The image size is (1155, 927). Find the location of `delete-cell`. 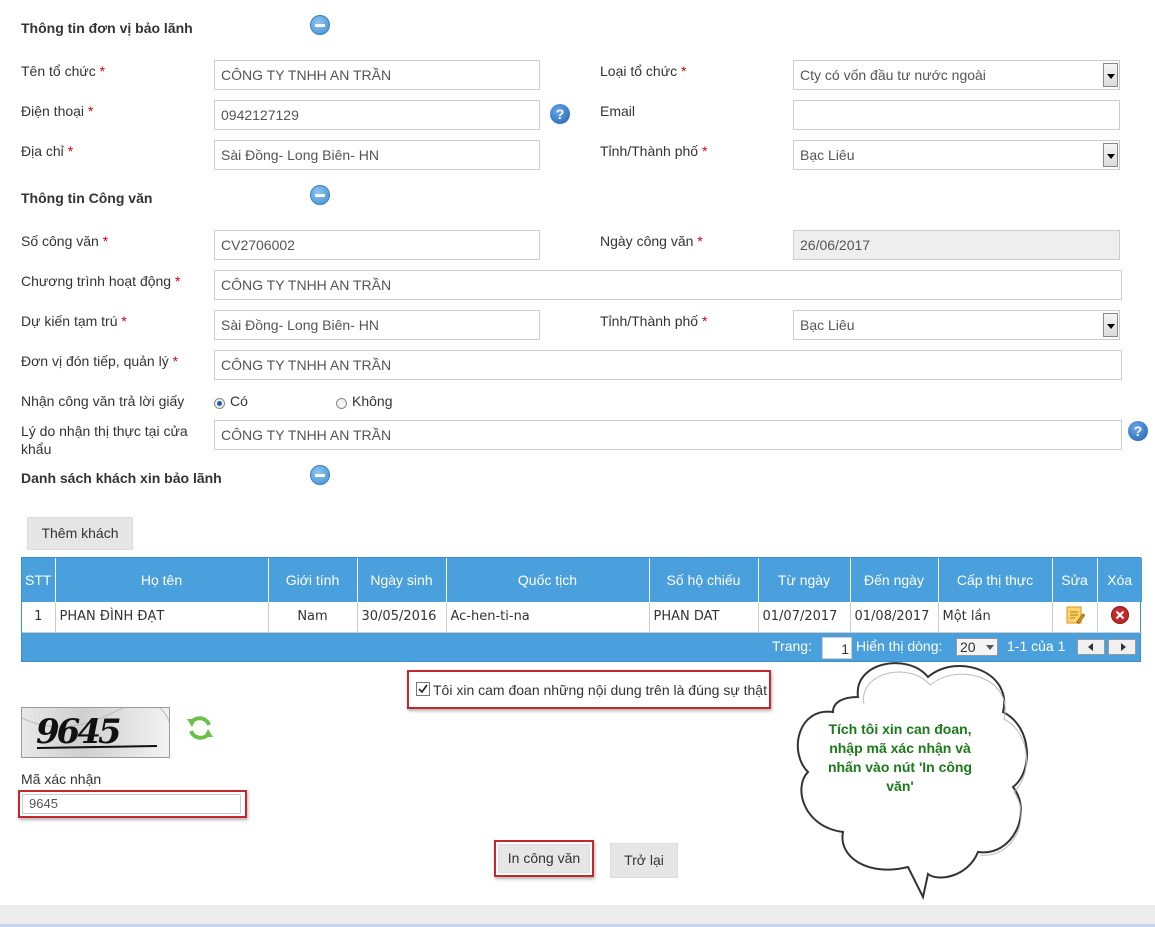

delete-cell is located at coordinates (1119, 617).